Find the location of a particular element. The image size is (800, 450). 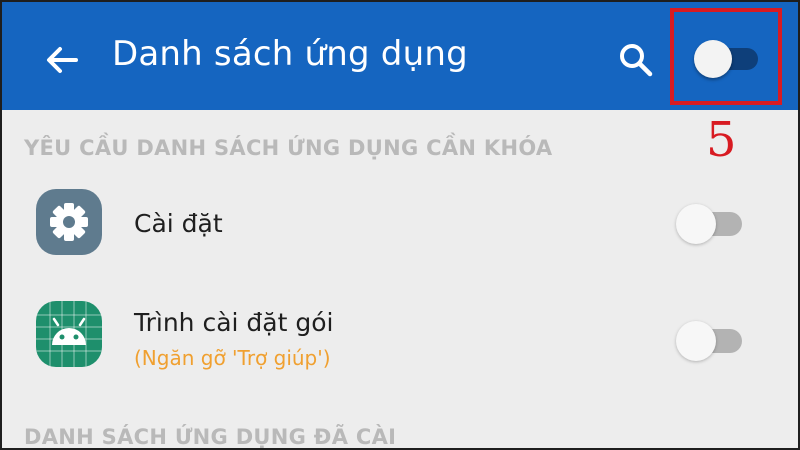

search-icon is located at coordinates (636, 60).